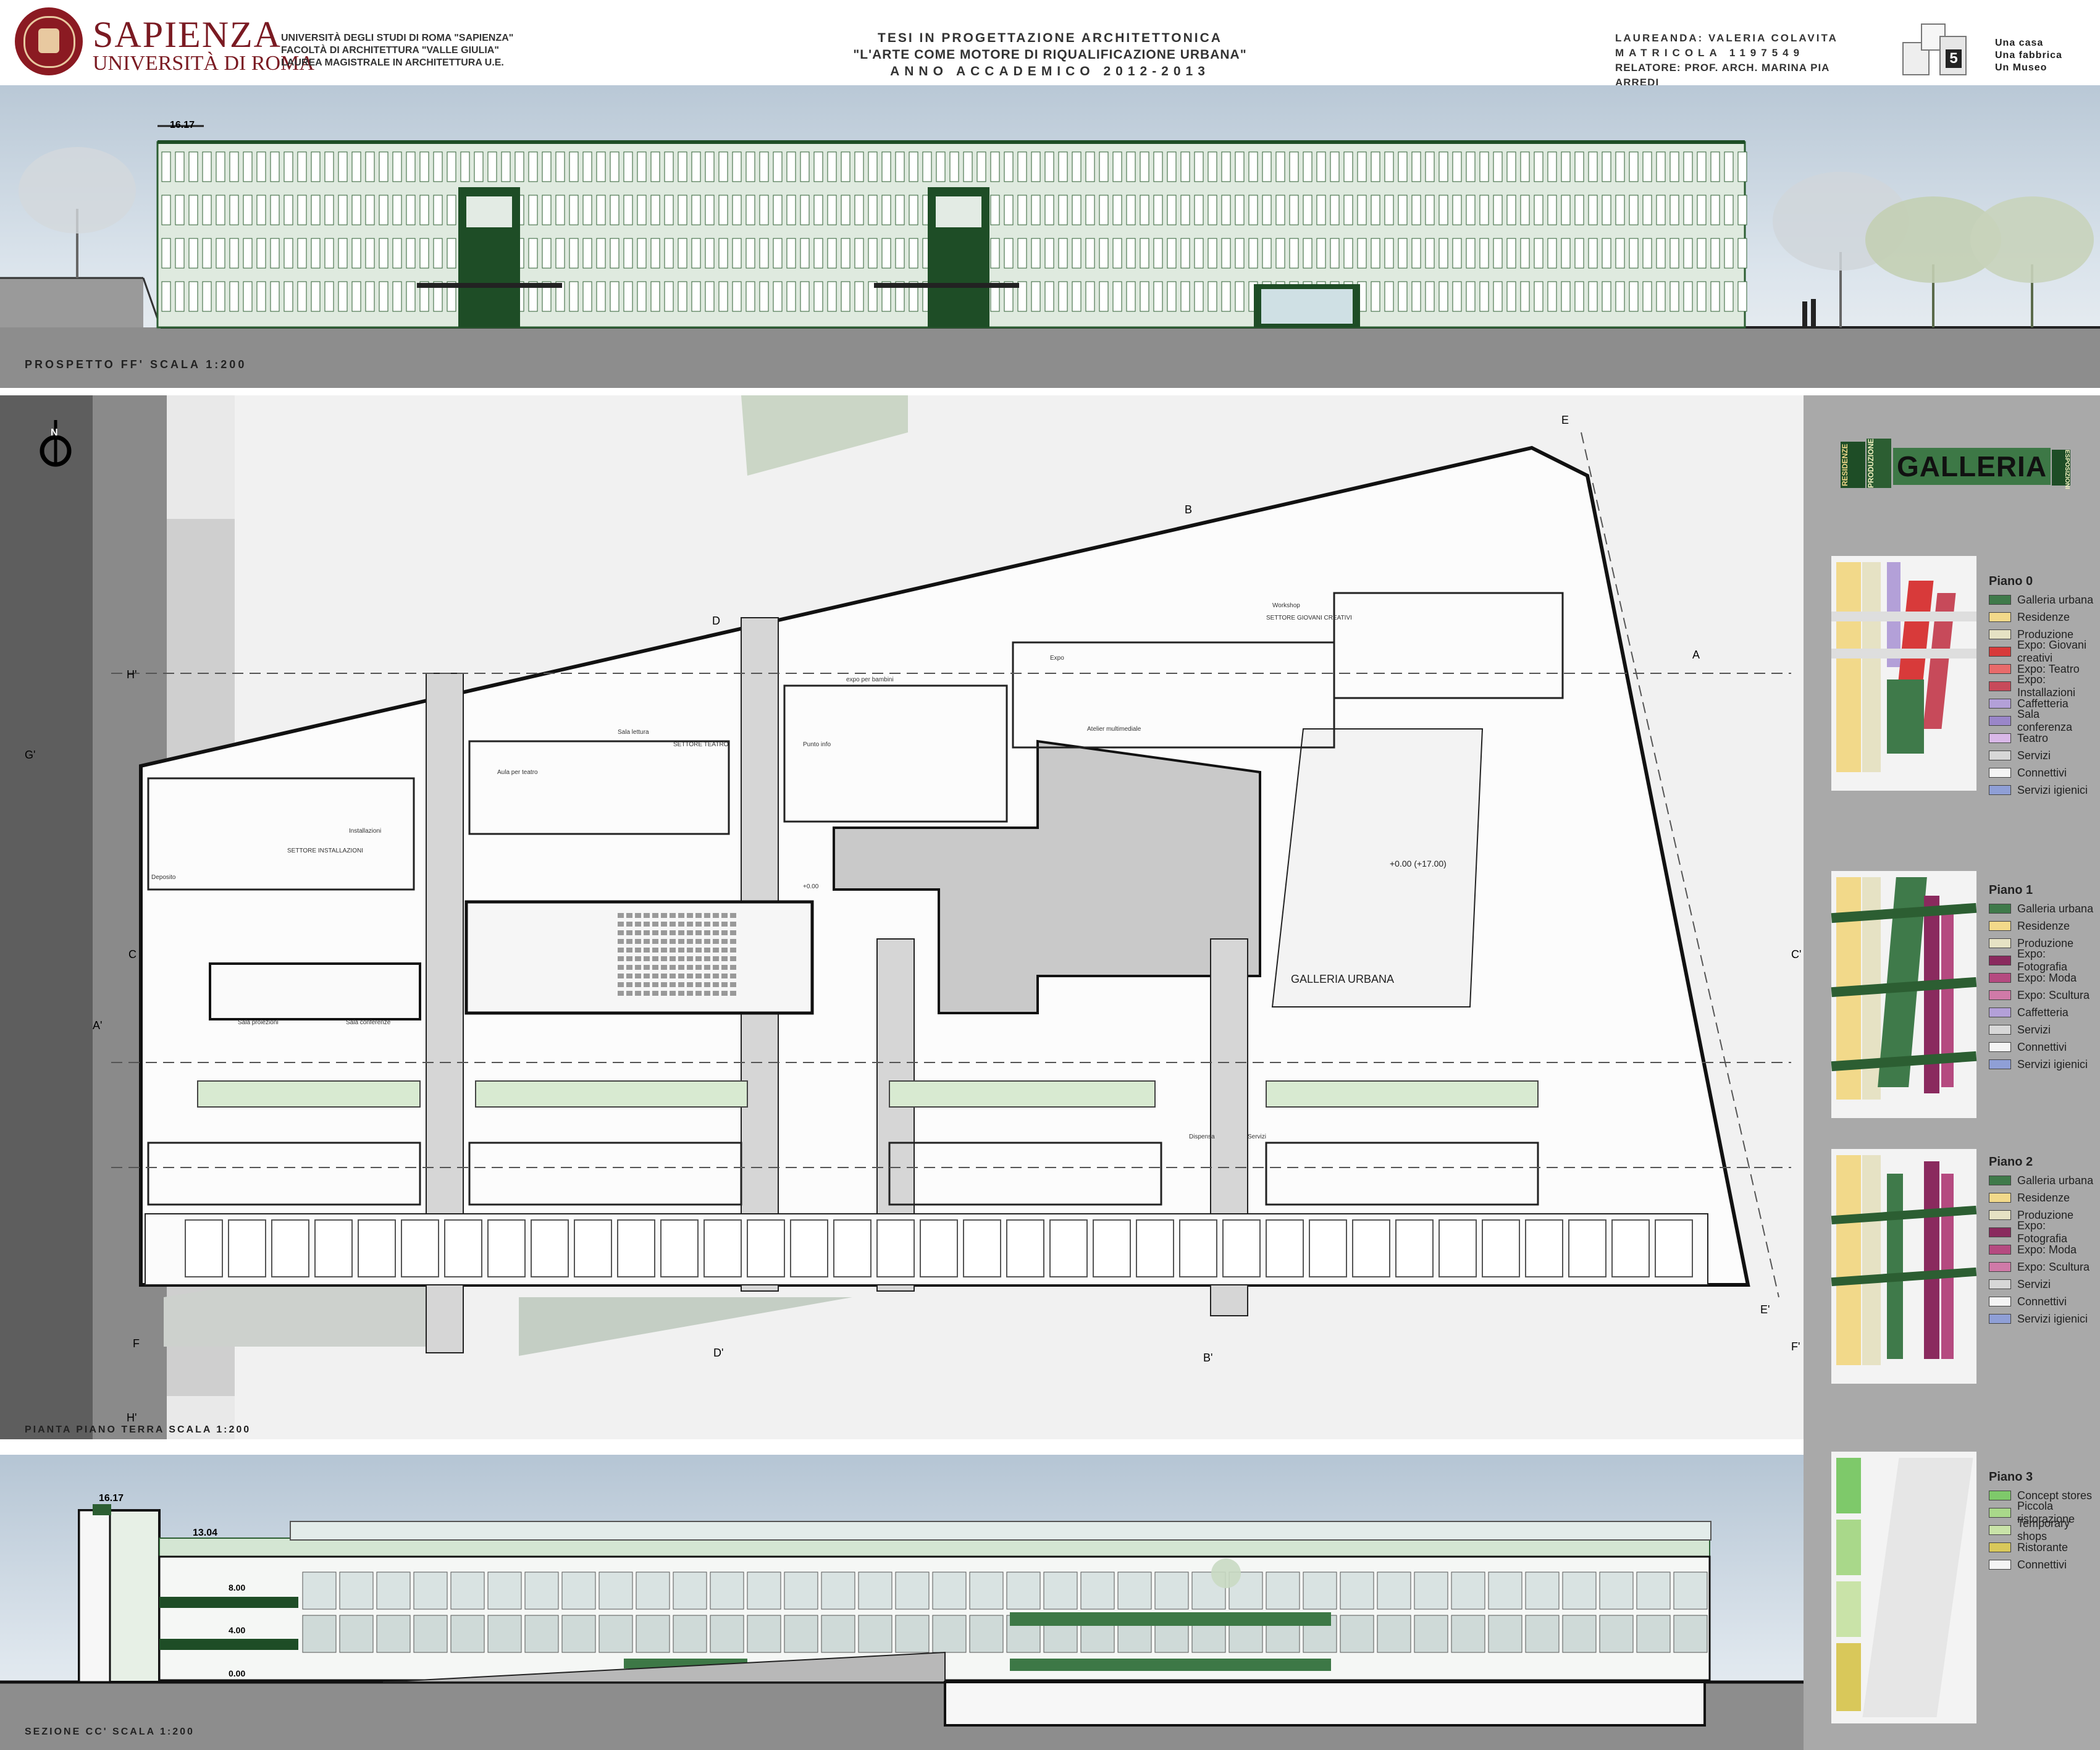 The image size is (2100, 1750). What do you see at coordinates (2061, 469) in the screenshot?
I see `banner-word: ESPOSIZIONI` at bounding box center [2061, 469].